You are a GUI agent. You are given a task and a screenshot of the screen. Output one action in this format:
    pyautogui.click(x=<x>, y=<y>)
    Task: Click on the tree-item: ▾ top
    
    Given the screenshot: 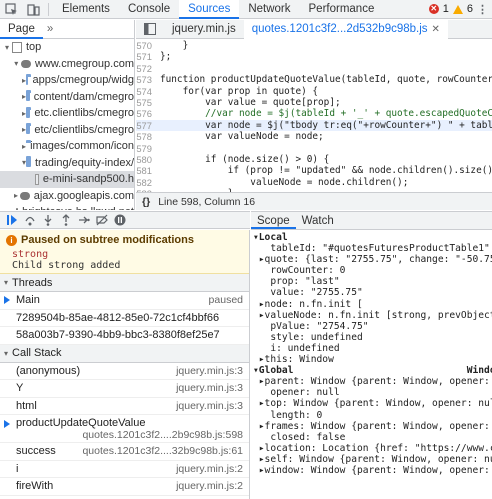 What is the action you would take?
    pyautogui.click(x=67, y=47)
    